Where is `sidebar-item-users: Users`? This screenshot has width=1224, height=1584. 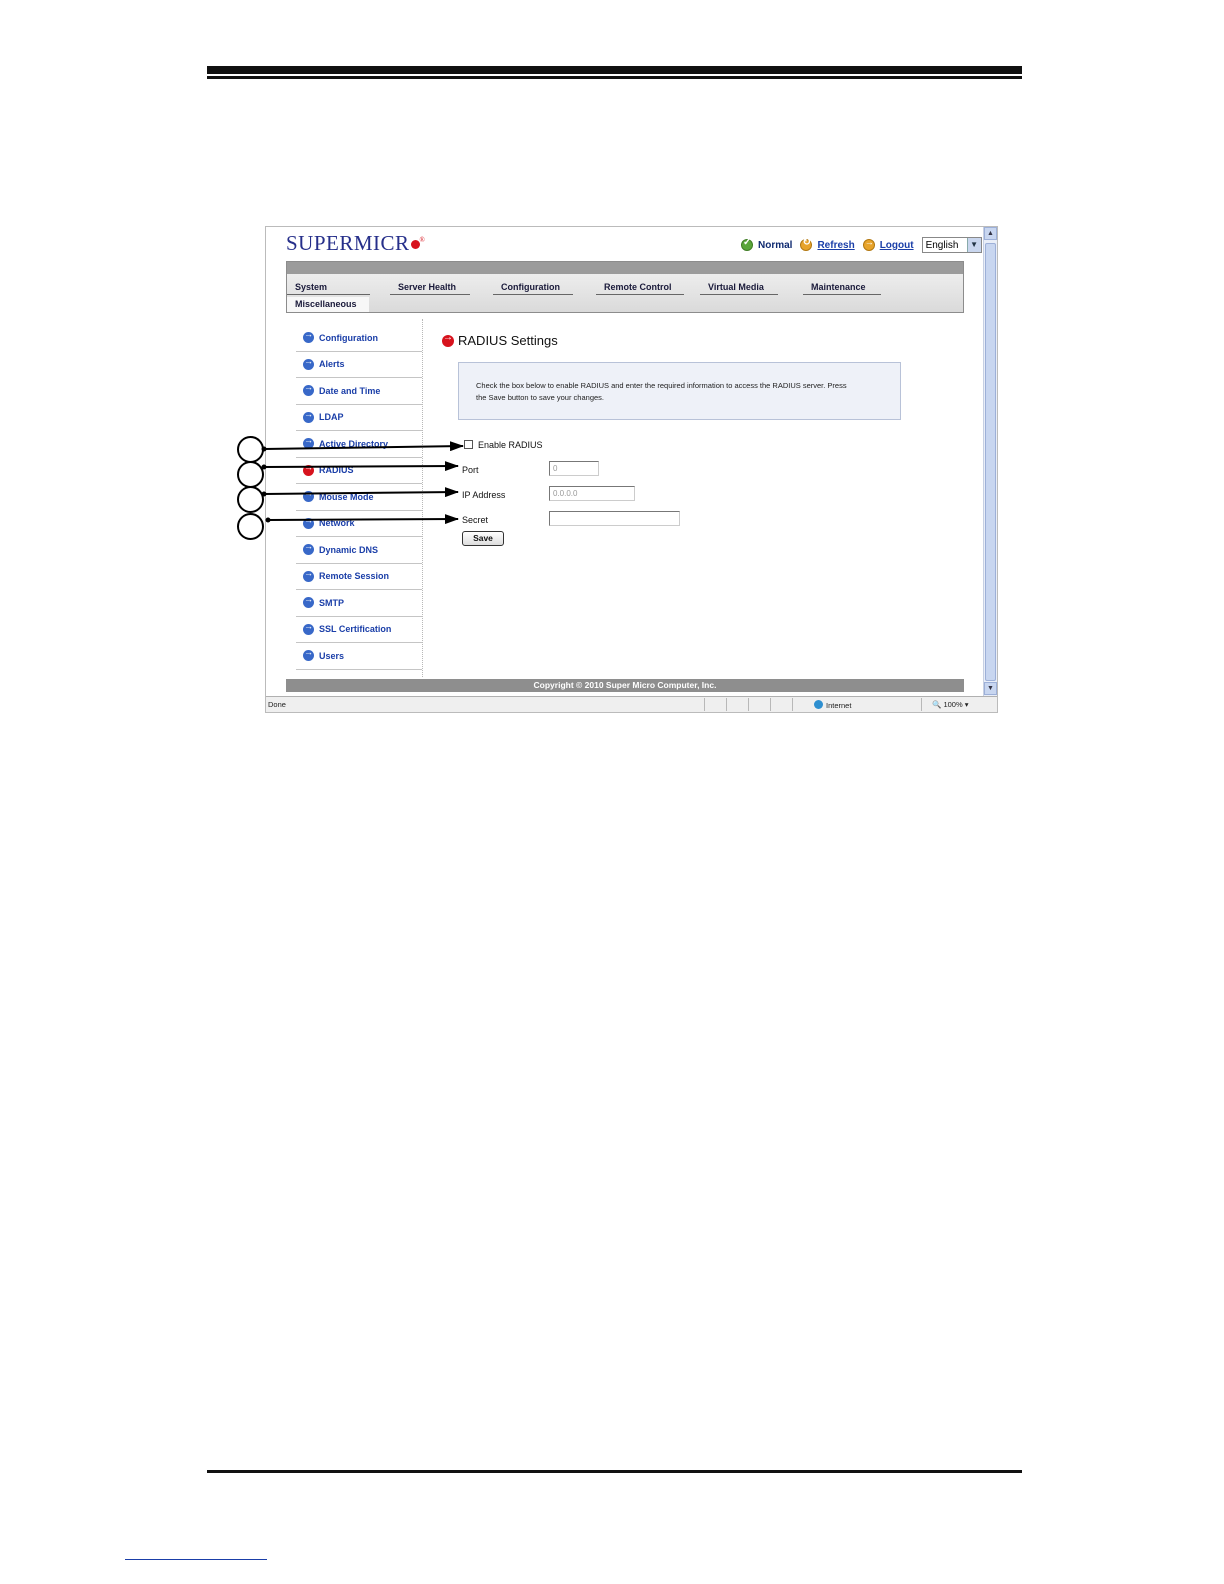 sidebar-item-users: Users is located at coordinates (359, 656).